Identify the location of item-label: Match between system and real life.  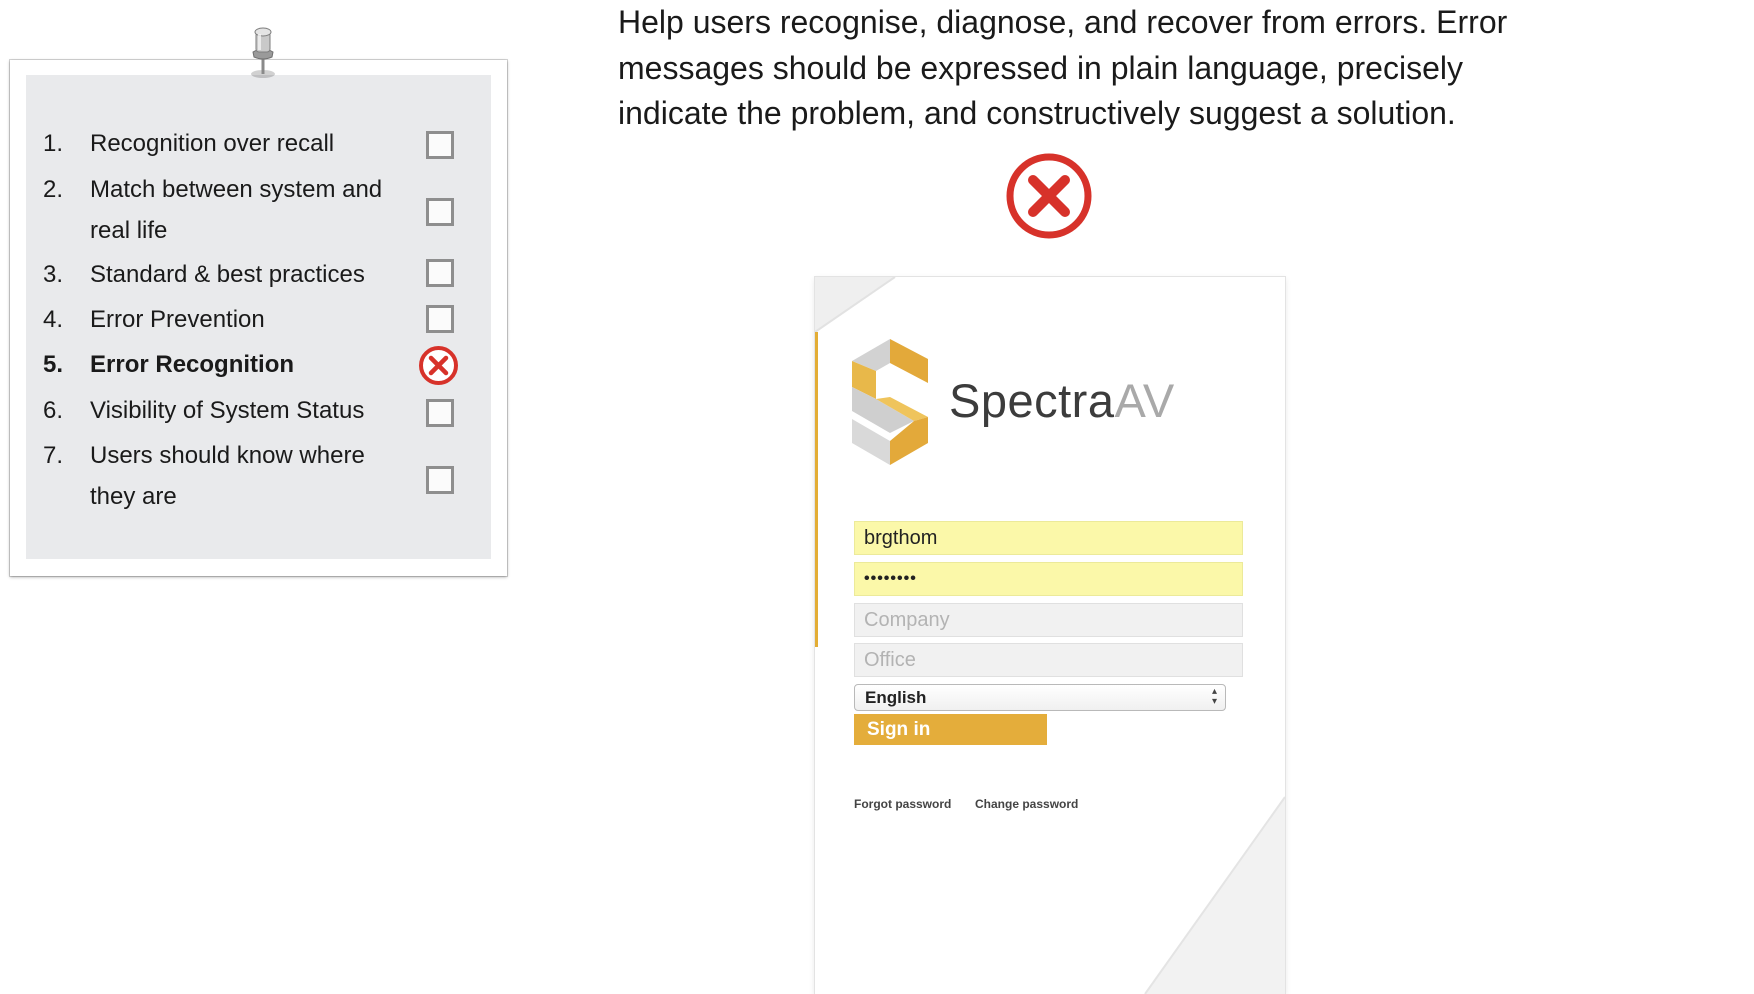
(236, 210).